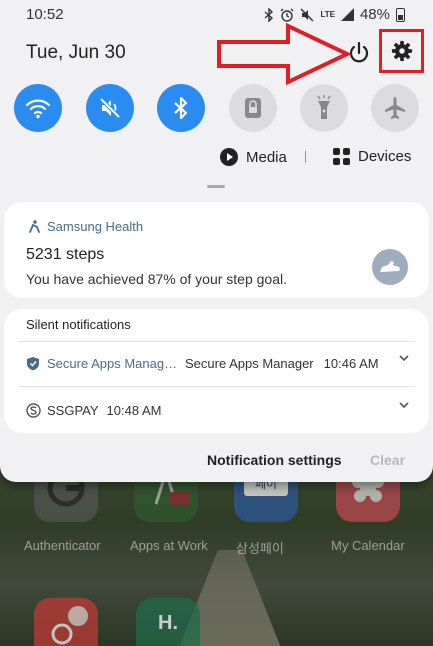 The height and width of the screenshot is (646, 433). Describe the element at coordinates (229, 157) in the screenshot. I see `play-icon` at that location.